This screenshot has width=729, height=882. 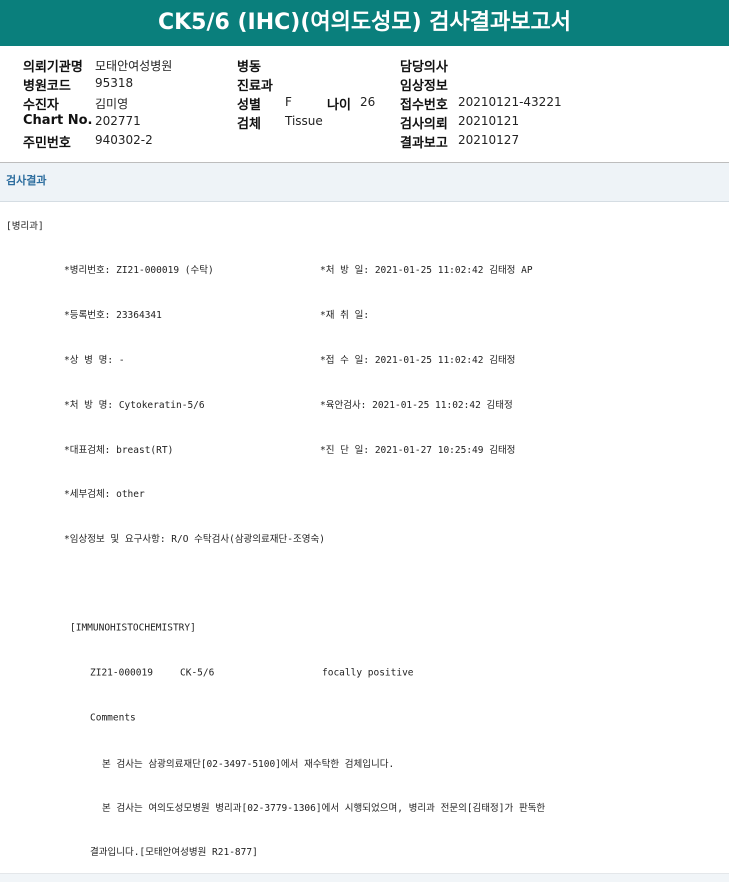 I want to click on age-value: 26, so click(x=368, y=102).